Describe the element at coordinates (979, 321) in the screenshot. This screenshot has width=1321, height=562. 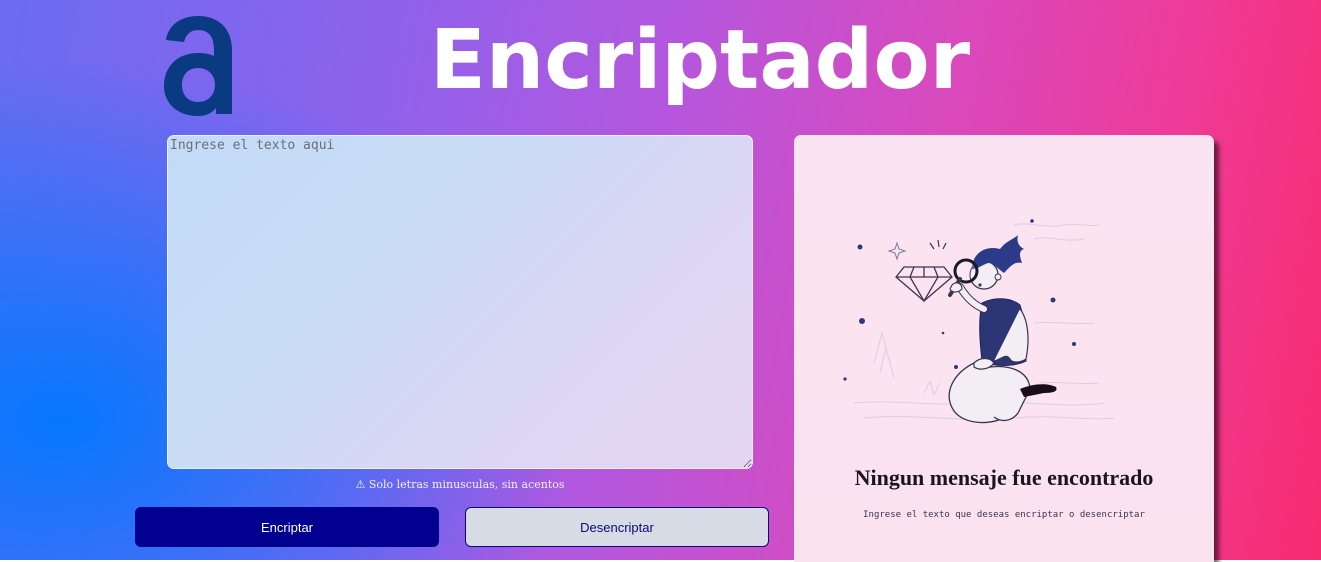
I see `person-with-magnifying-glass-icon` at that location.